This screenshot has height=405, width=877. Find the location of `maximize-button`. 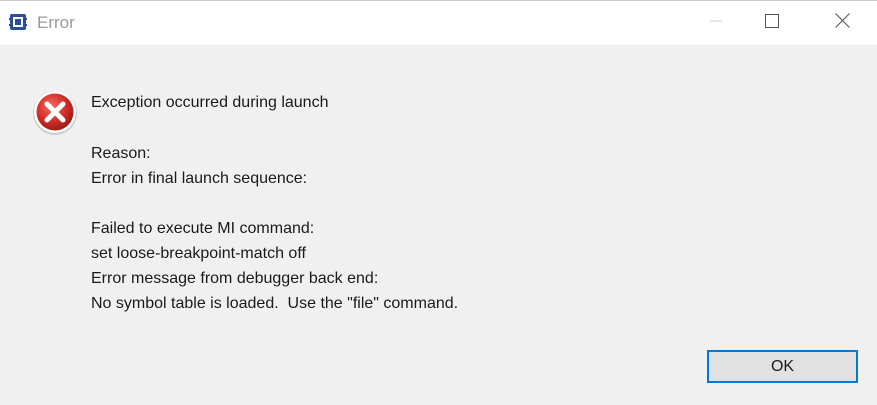

maximize-button is located at coordinates (772, 23).